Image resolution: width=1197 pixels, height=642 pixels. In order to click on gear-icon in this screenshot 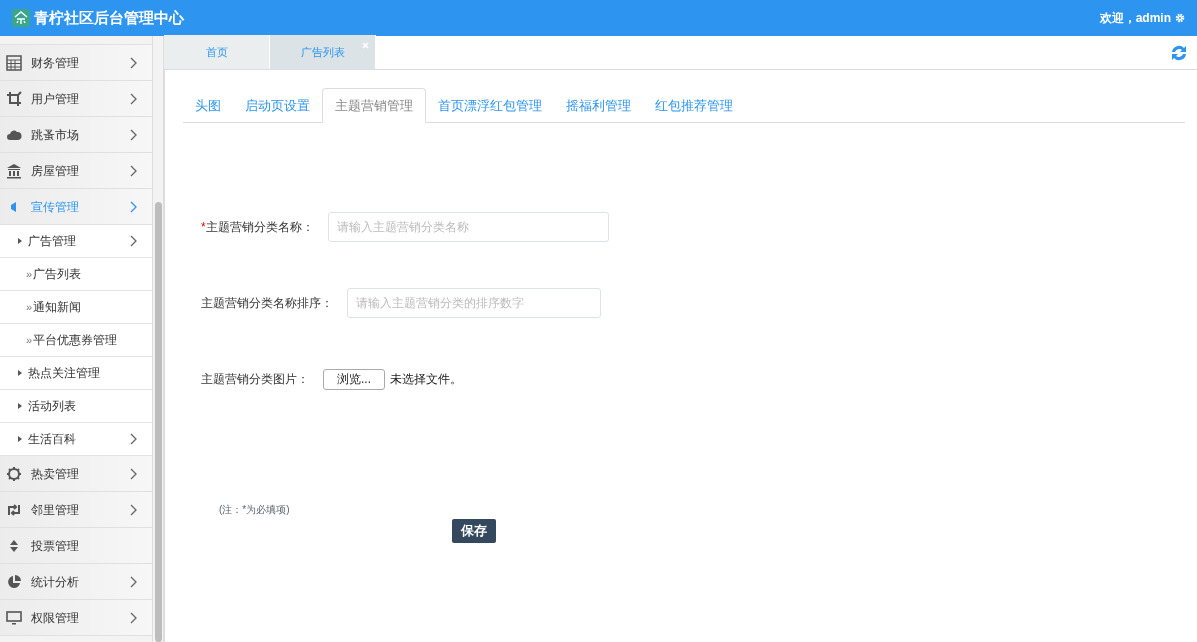, I will do `click(14, 473)`.